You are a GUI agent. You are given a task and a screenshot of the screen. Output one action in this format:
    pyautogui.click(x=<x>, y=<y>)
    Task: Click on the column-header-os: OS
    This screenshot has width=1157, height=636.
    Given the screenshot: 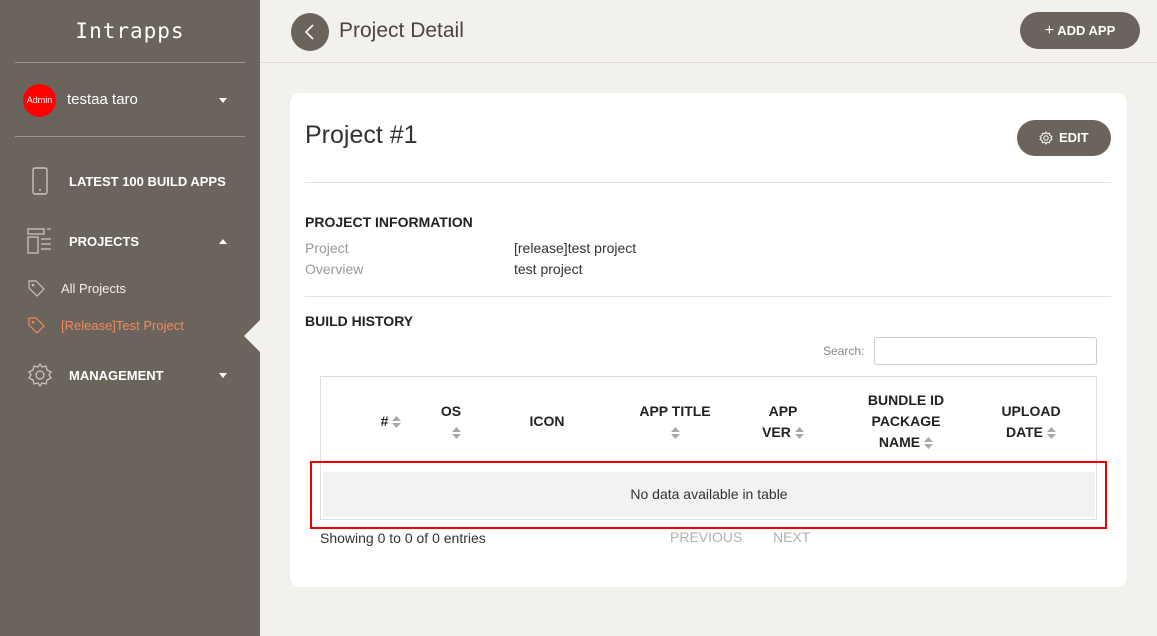 What is the action you would take?
    pyautogui.click(x=451, y=422)
    